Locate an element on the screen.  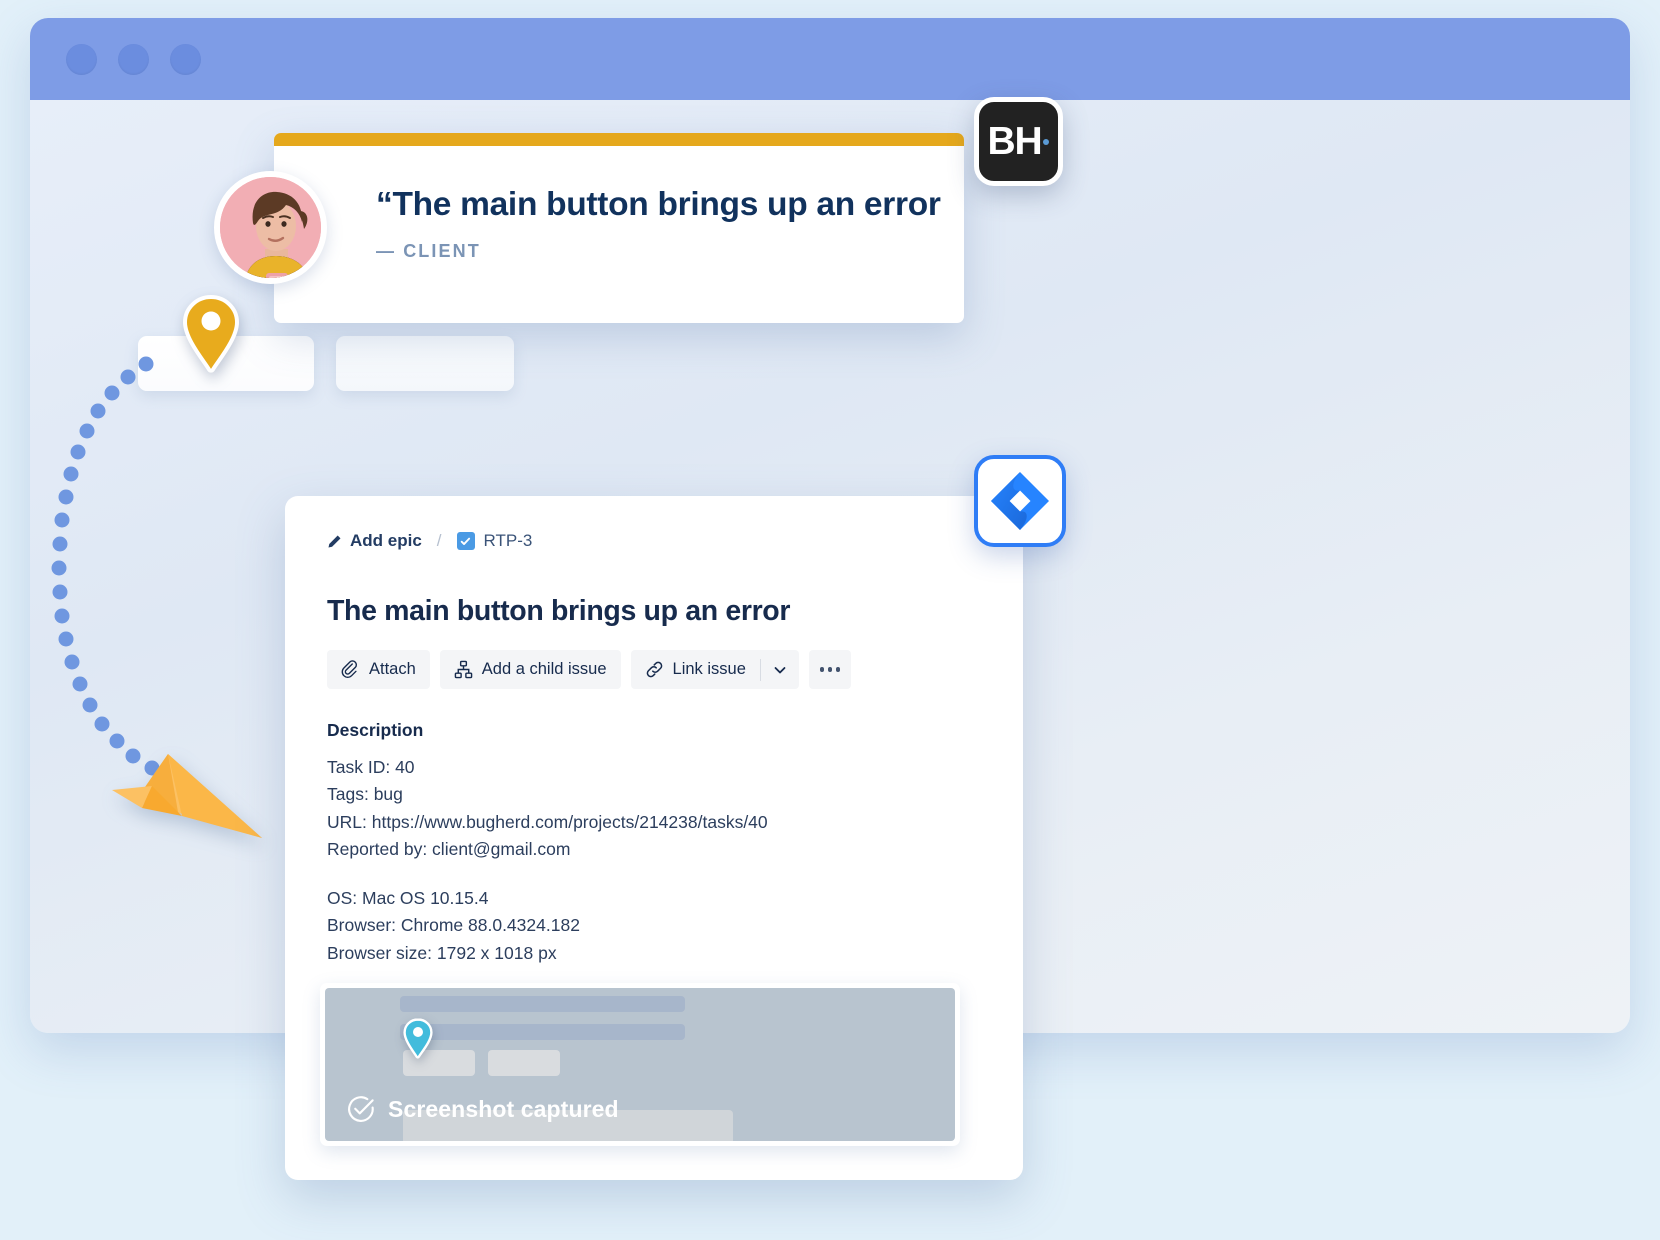
issue-toolbar: Attach Add a child issue Link issue is located at coordinates (654, 669).